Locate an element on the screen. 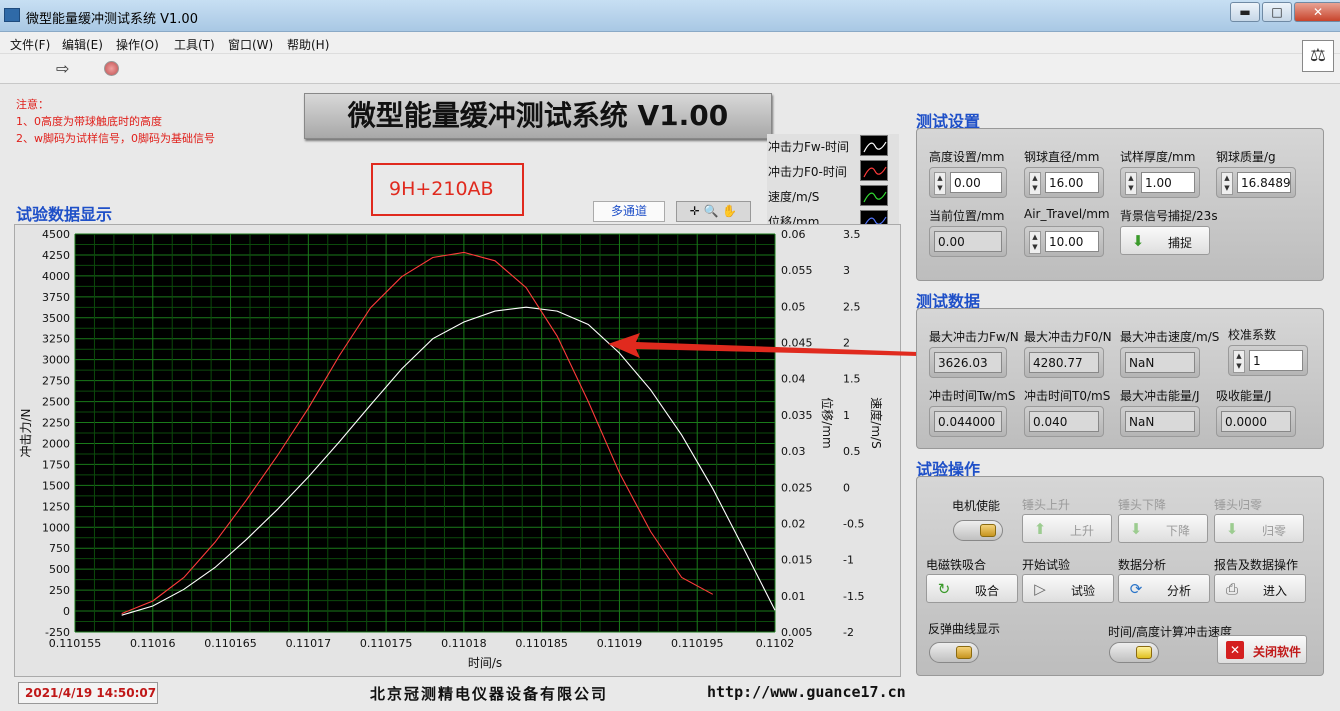  ball-mass-input: 16.8489 is located at coordinates (1264, 182).